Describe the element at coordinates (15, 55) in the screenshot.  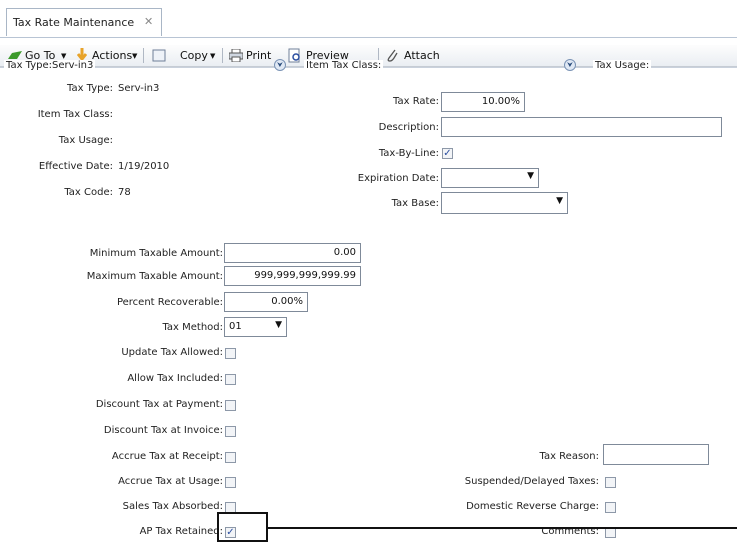
I see `go-to-icon` at that location.